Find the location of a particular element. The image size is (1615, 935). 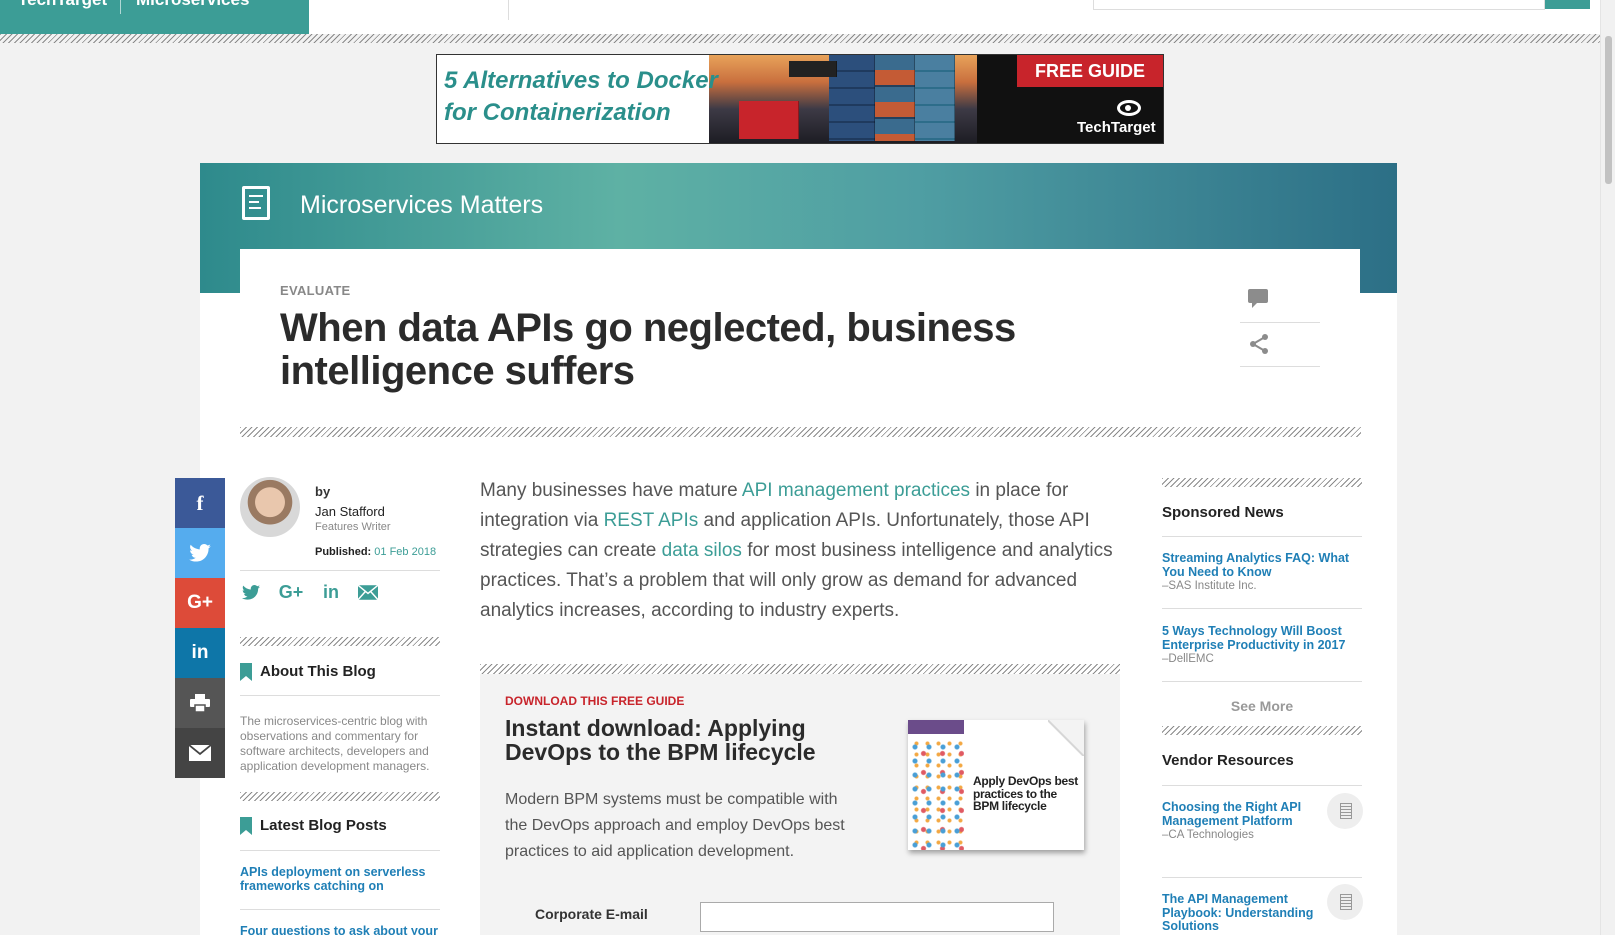

article-tools is located at coordinates (1280, 323).